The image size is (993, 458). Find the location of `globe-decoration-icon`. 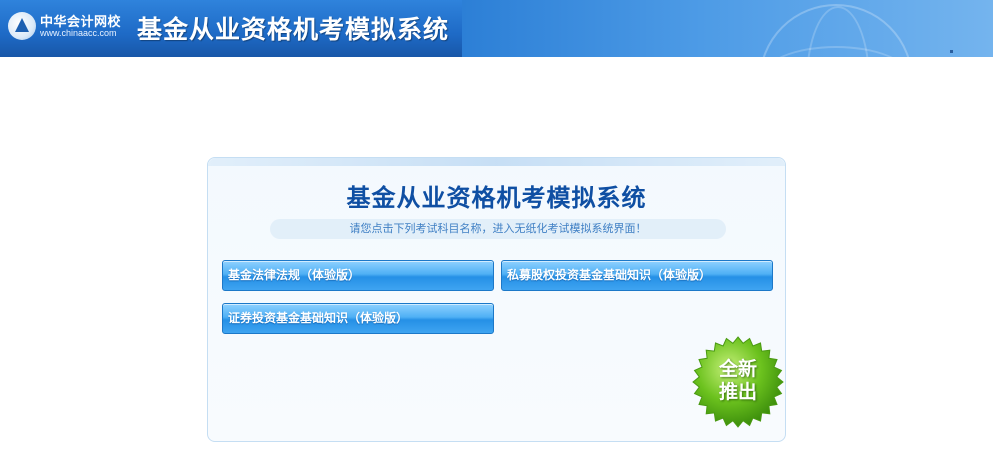

globe-decoration-icon is located at coordinates (836, 30).